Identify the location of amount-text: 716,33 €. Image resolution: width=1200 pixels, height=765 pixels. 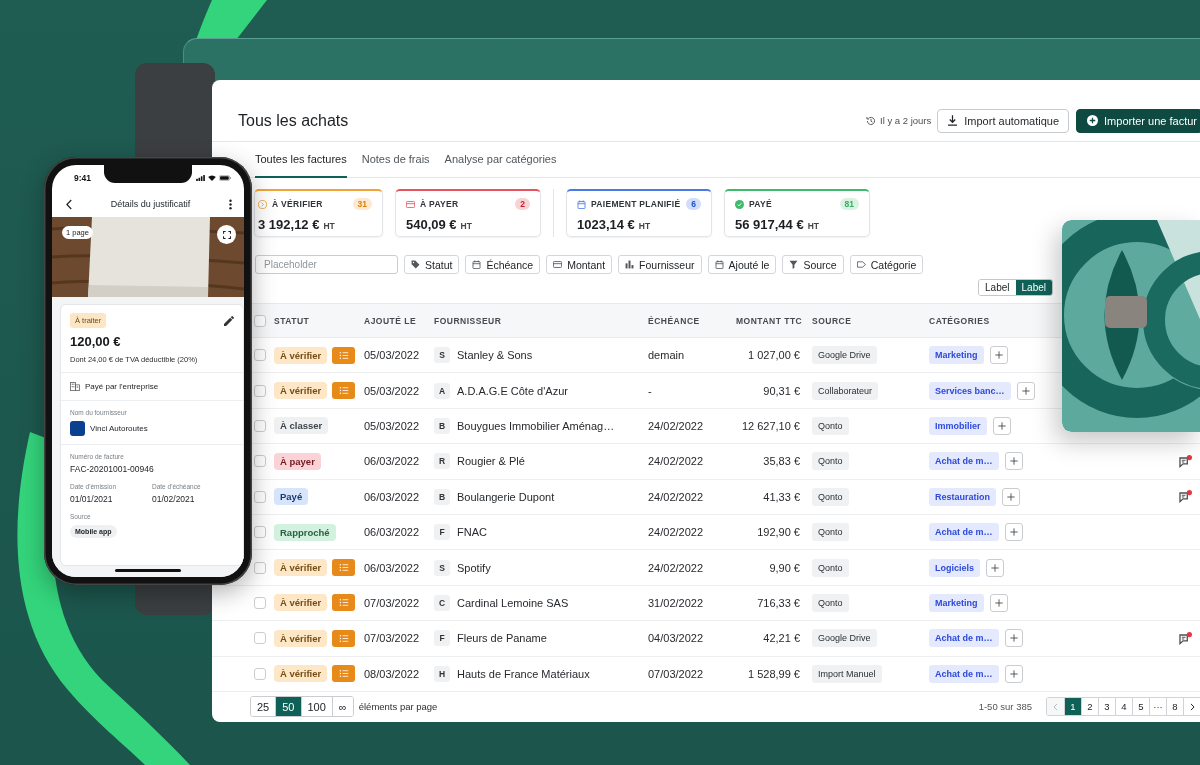
(778, 602).